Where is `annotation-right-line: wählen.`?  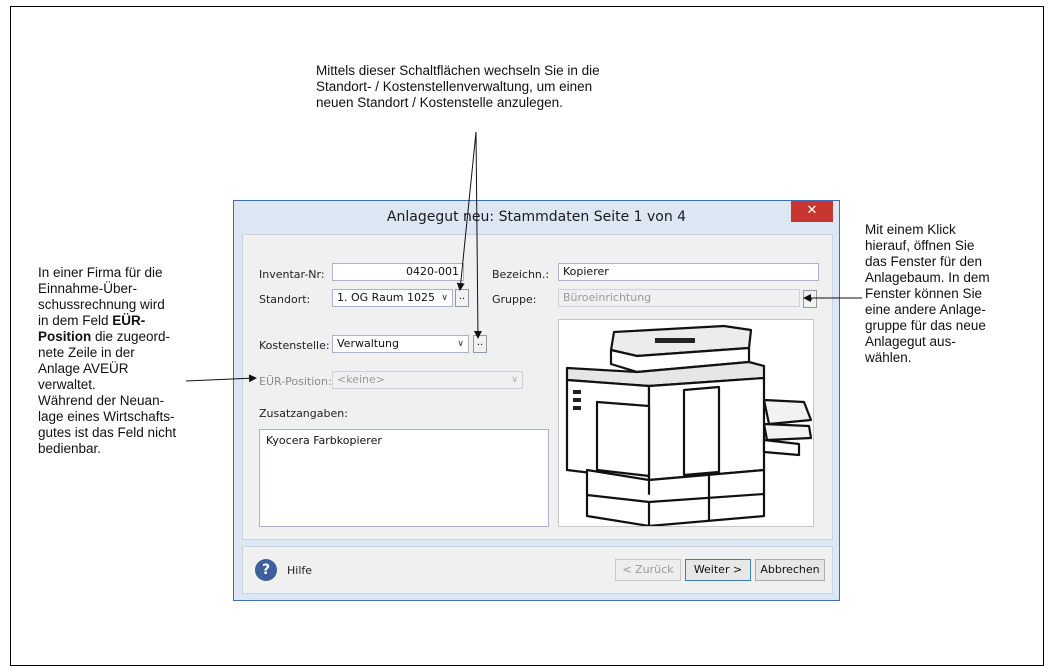
annotation-right-line: wählen. is located at coordinates (888, 357).